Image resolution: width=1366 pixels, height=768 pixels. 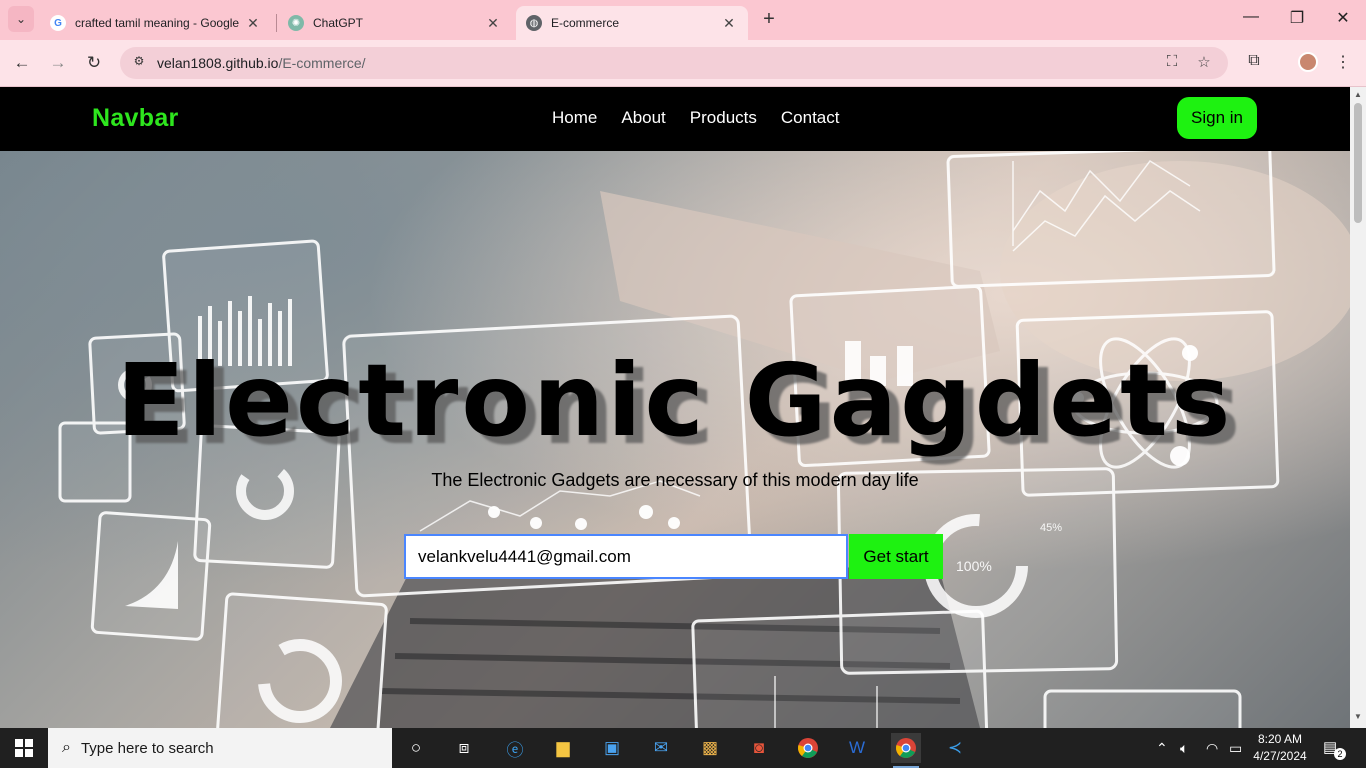 I want to click on menu-kebab-icon: ⋮, so click(x=1343, y=63).